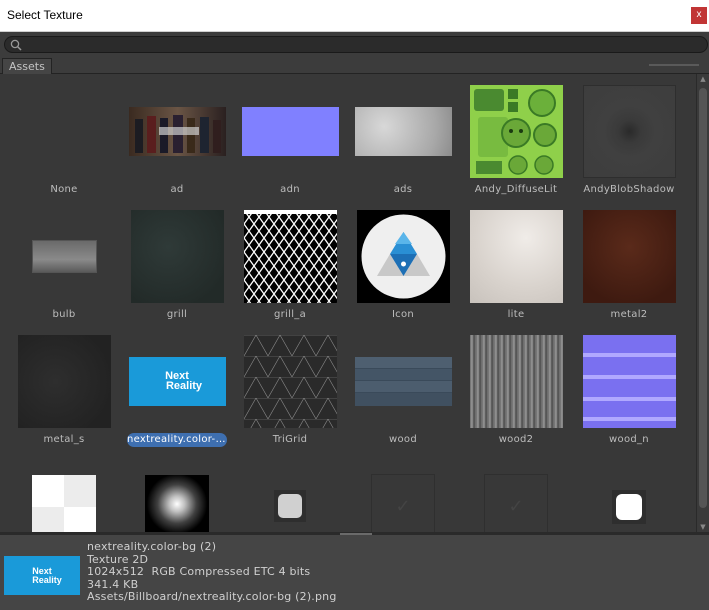  Describe the element at coordinates (64, 439) in the screenshot. I see `texture-label: metal_s` at that location.